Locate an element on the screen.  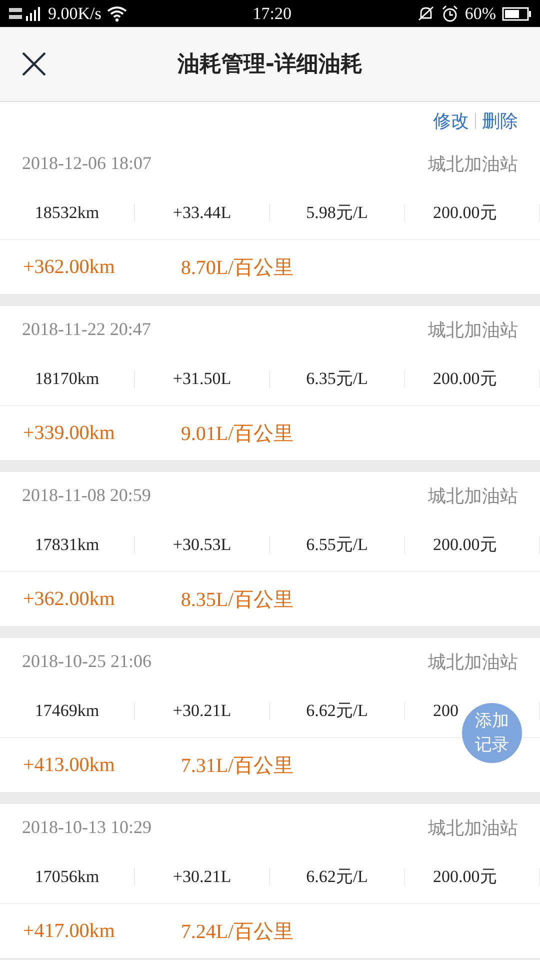
network-speed: 9.00K/s is located at coordinates (75, 14).